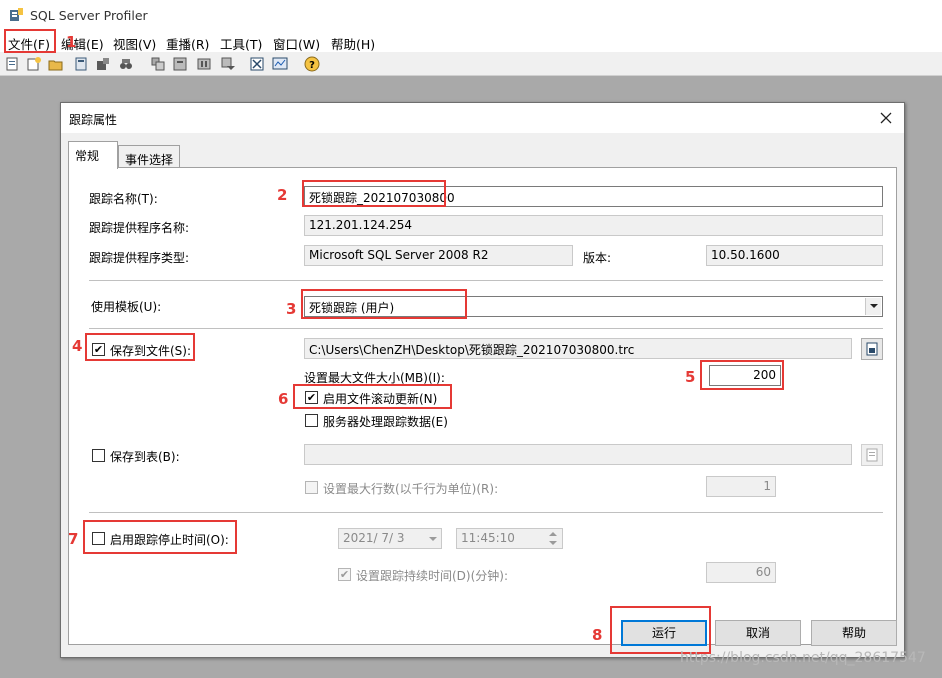 This screenshot has height=678, width=942. I want to click on stop-icon, so click(204, 64).